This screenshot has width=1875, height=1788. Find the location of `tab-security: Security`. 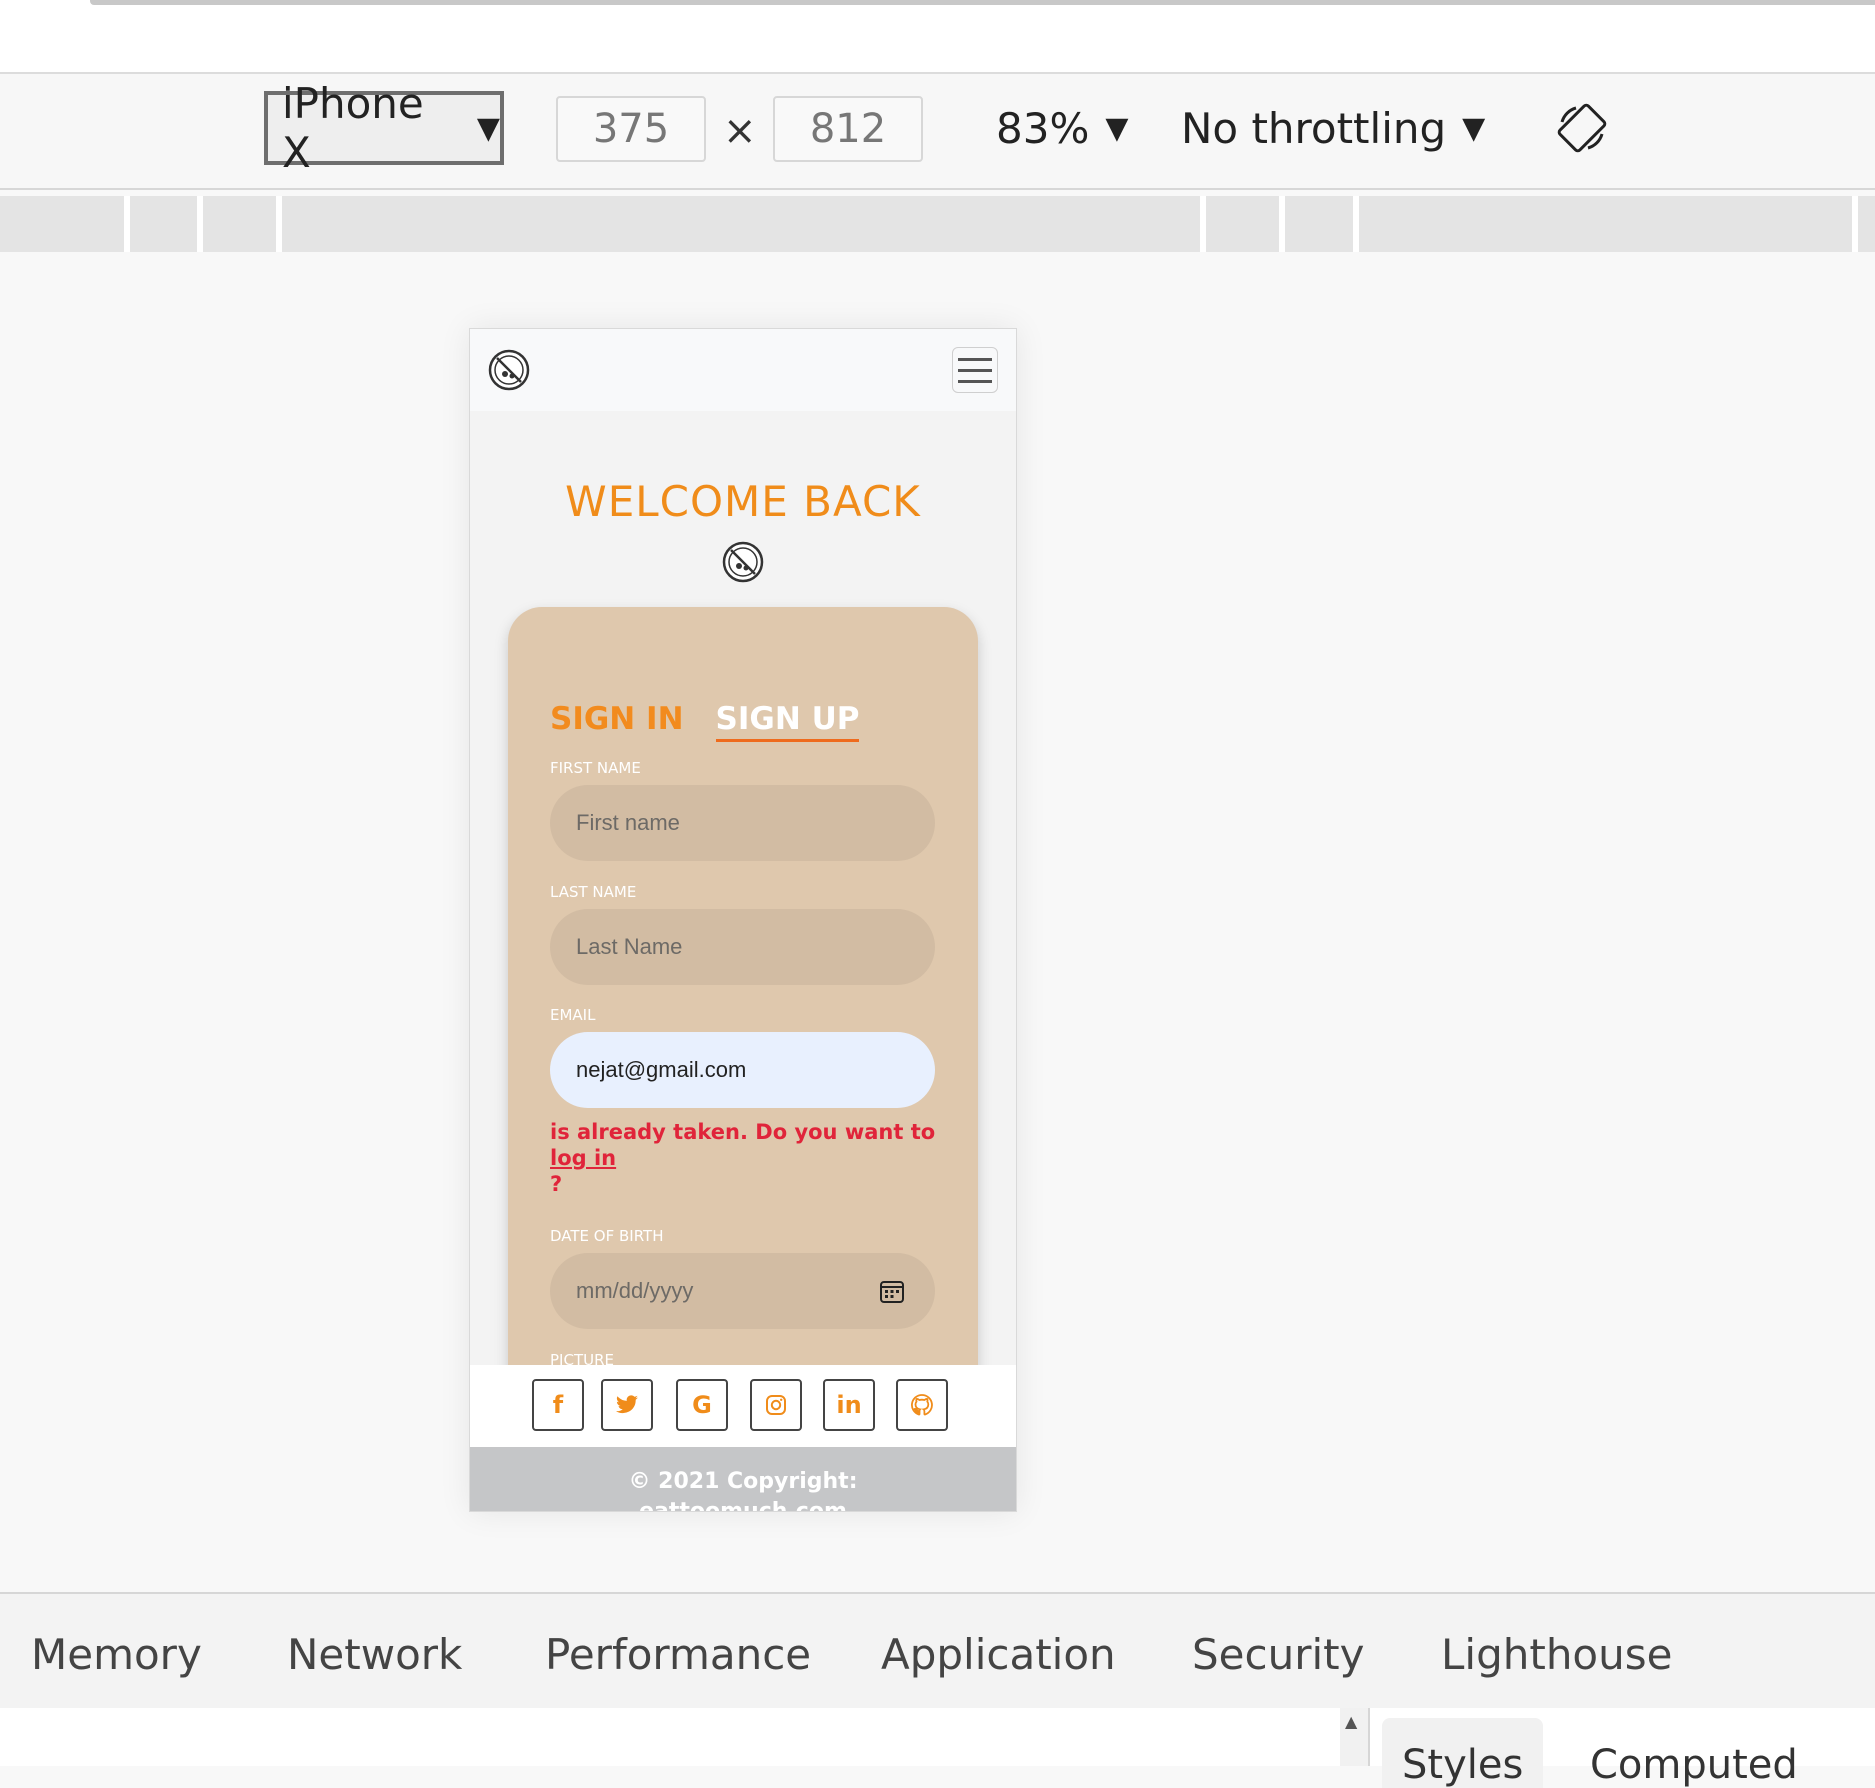

tab-security: Security is located at coordinates (1278, 1654).